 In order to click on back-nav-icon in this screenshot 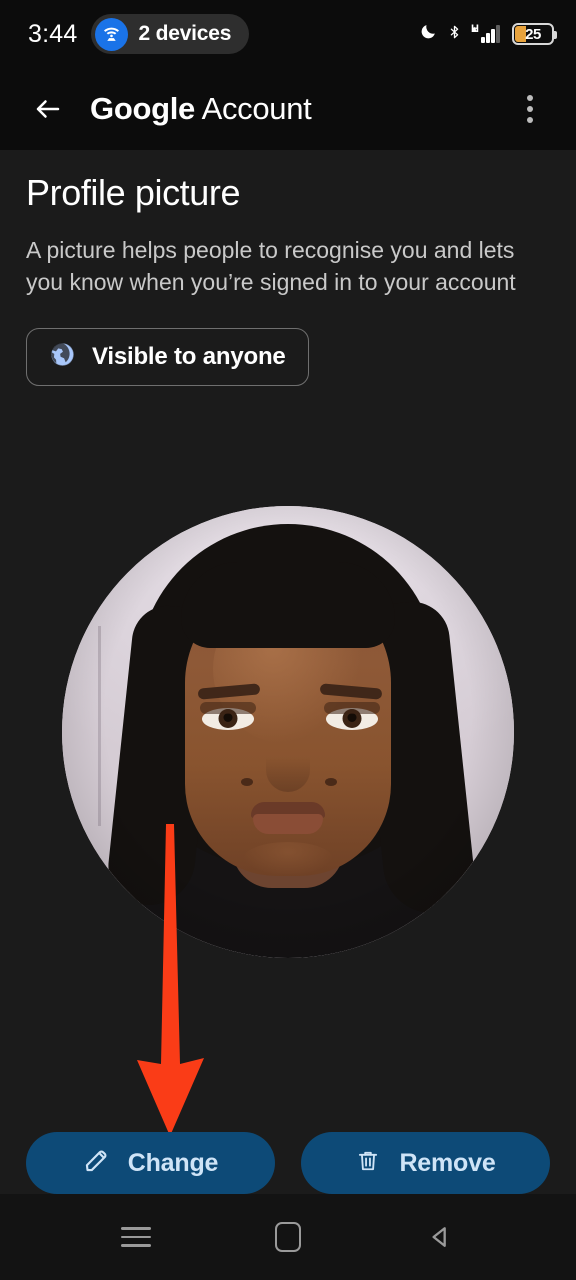, I will do `click(440, 1237)`.